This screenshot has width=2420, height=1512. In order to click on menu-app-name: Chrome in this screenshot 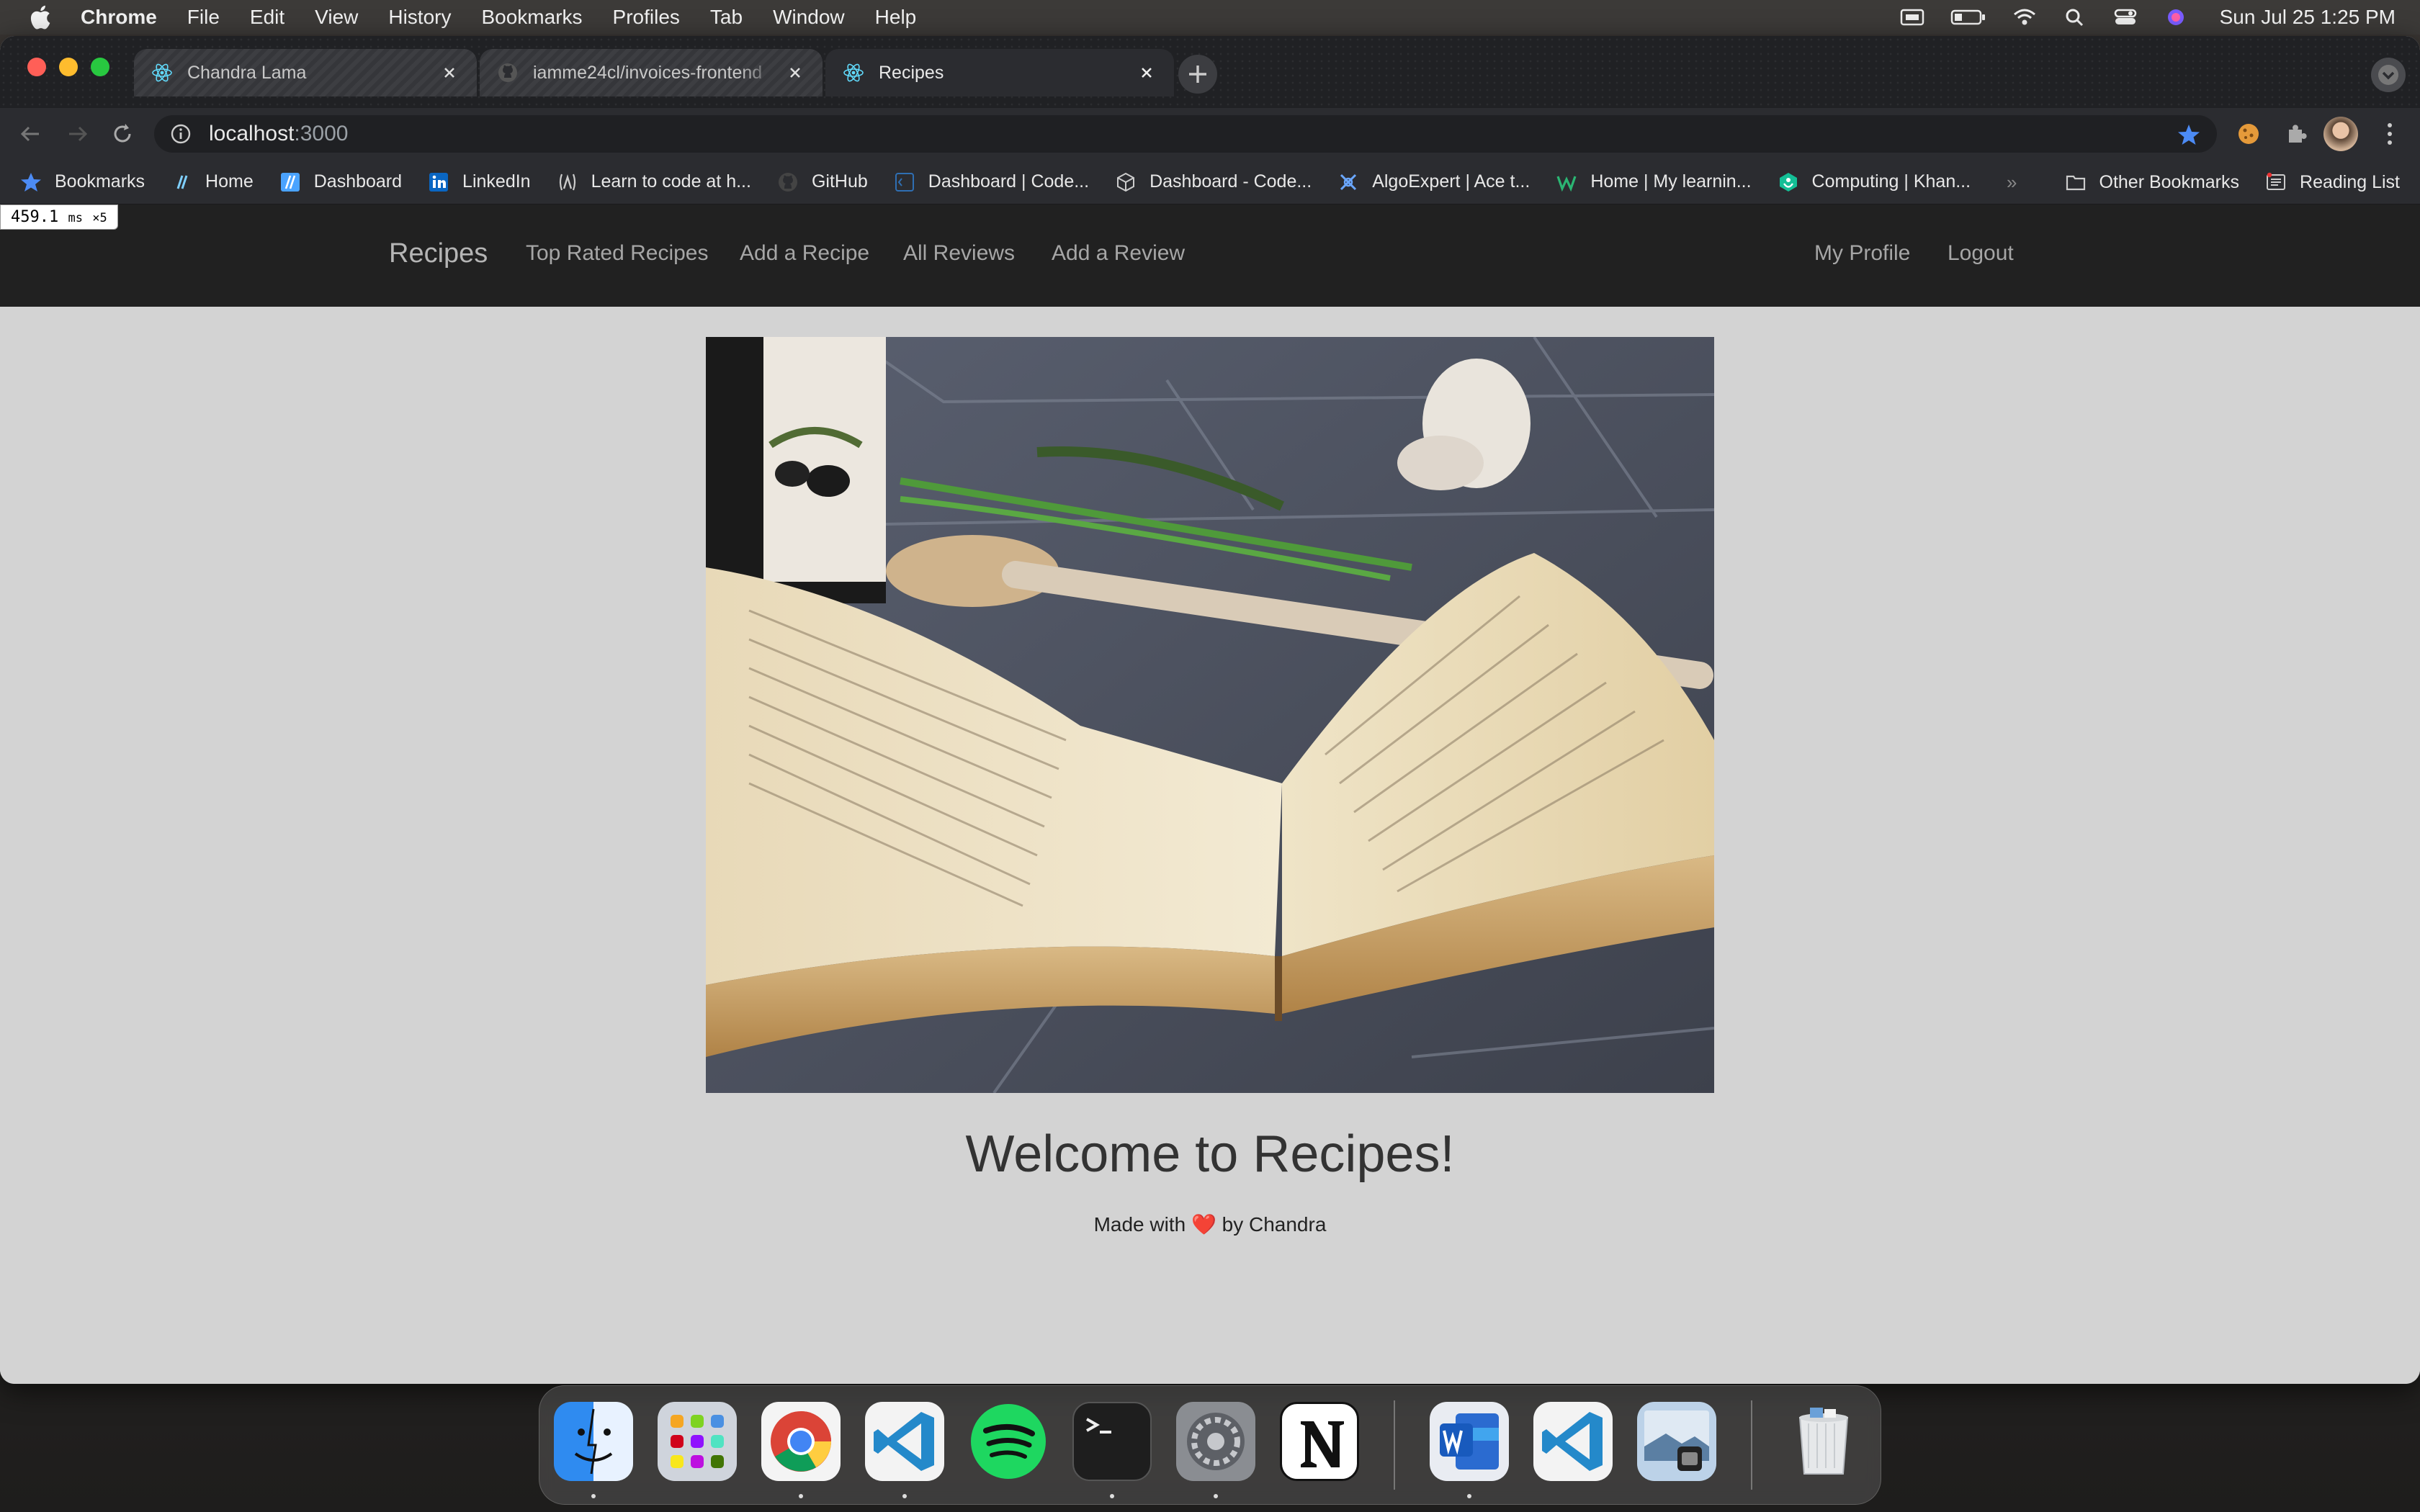, I will do `click(119, 17)`.